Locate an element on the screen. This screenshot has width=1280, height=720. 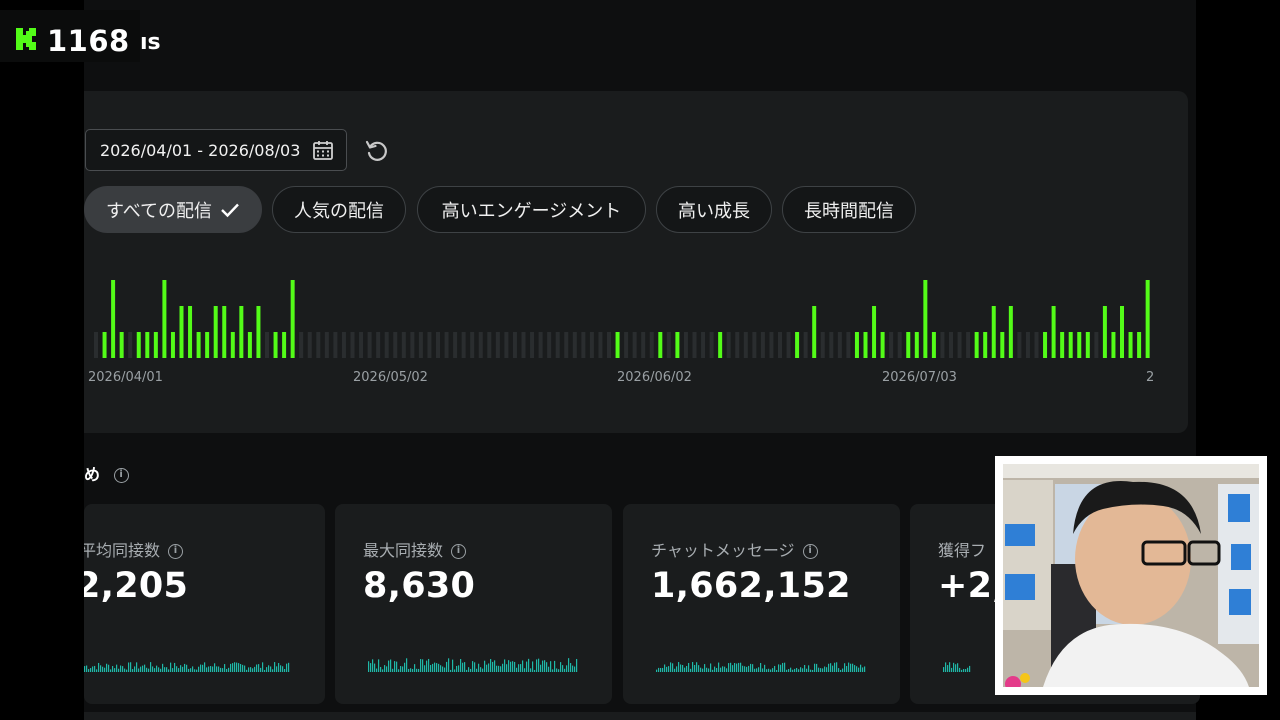
filter-chip-long-stream: 長時間配信 is located at coordinates (849, 209).